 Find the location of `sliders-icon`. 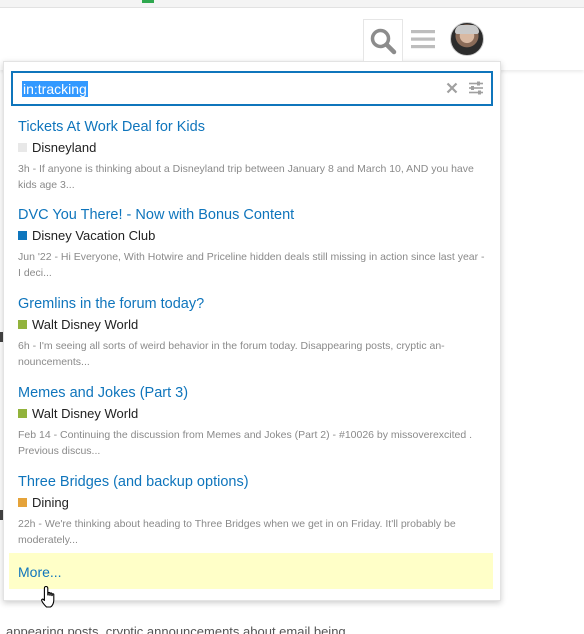

sliders-icon is located at coordinates (476, 88).